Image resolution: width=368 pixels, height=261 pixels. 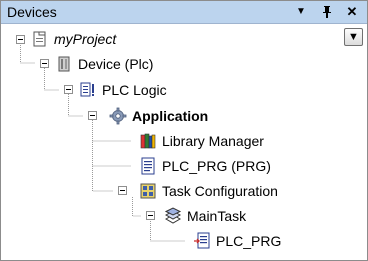 I want to click on expander-device, so click(x=44, y=63).